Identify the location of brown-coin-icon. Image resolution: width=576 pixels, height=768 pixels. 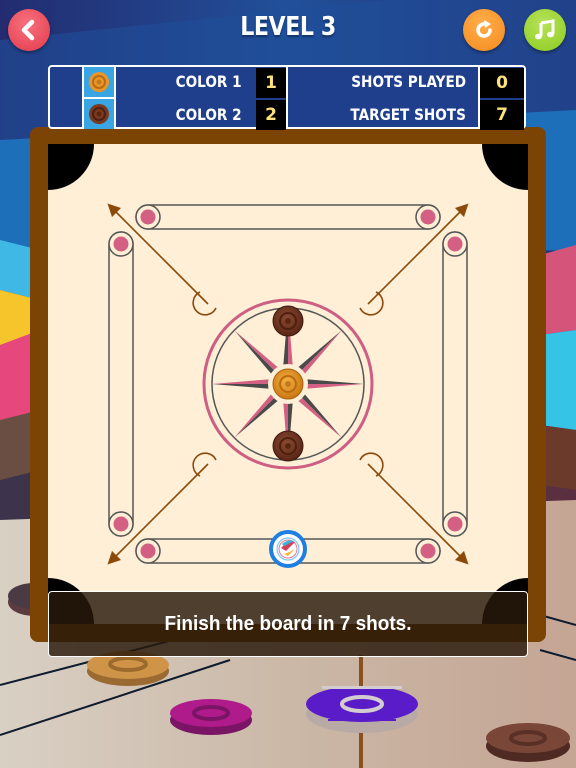
(99, 114).